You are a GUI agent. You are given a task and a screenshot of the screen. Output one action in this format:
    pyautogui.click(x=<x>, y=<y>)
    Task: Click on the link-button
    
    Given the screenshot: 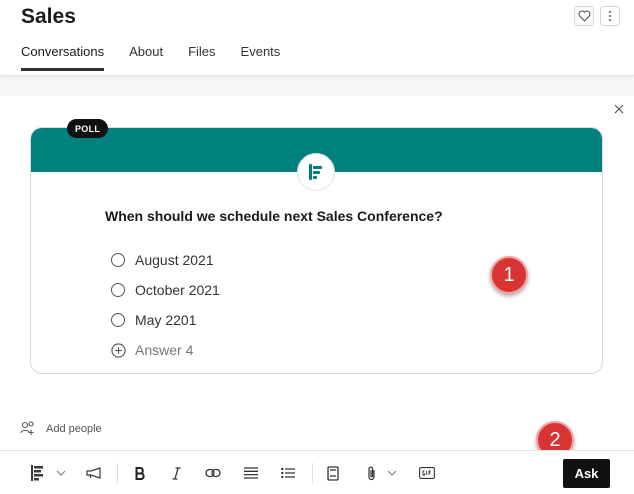 What is the action you would take?
    pyautogui.click(x=213, y=473)
    